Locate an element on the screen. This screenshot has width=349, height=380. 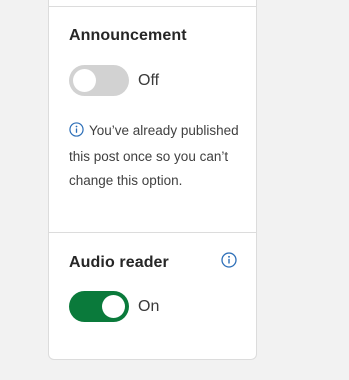
audio-reader-toggle is located at coordinates (99, 306).